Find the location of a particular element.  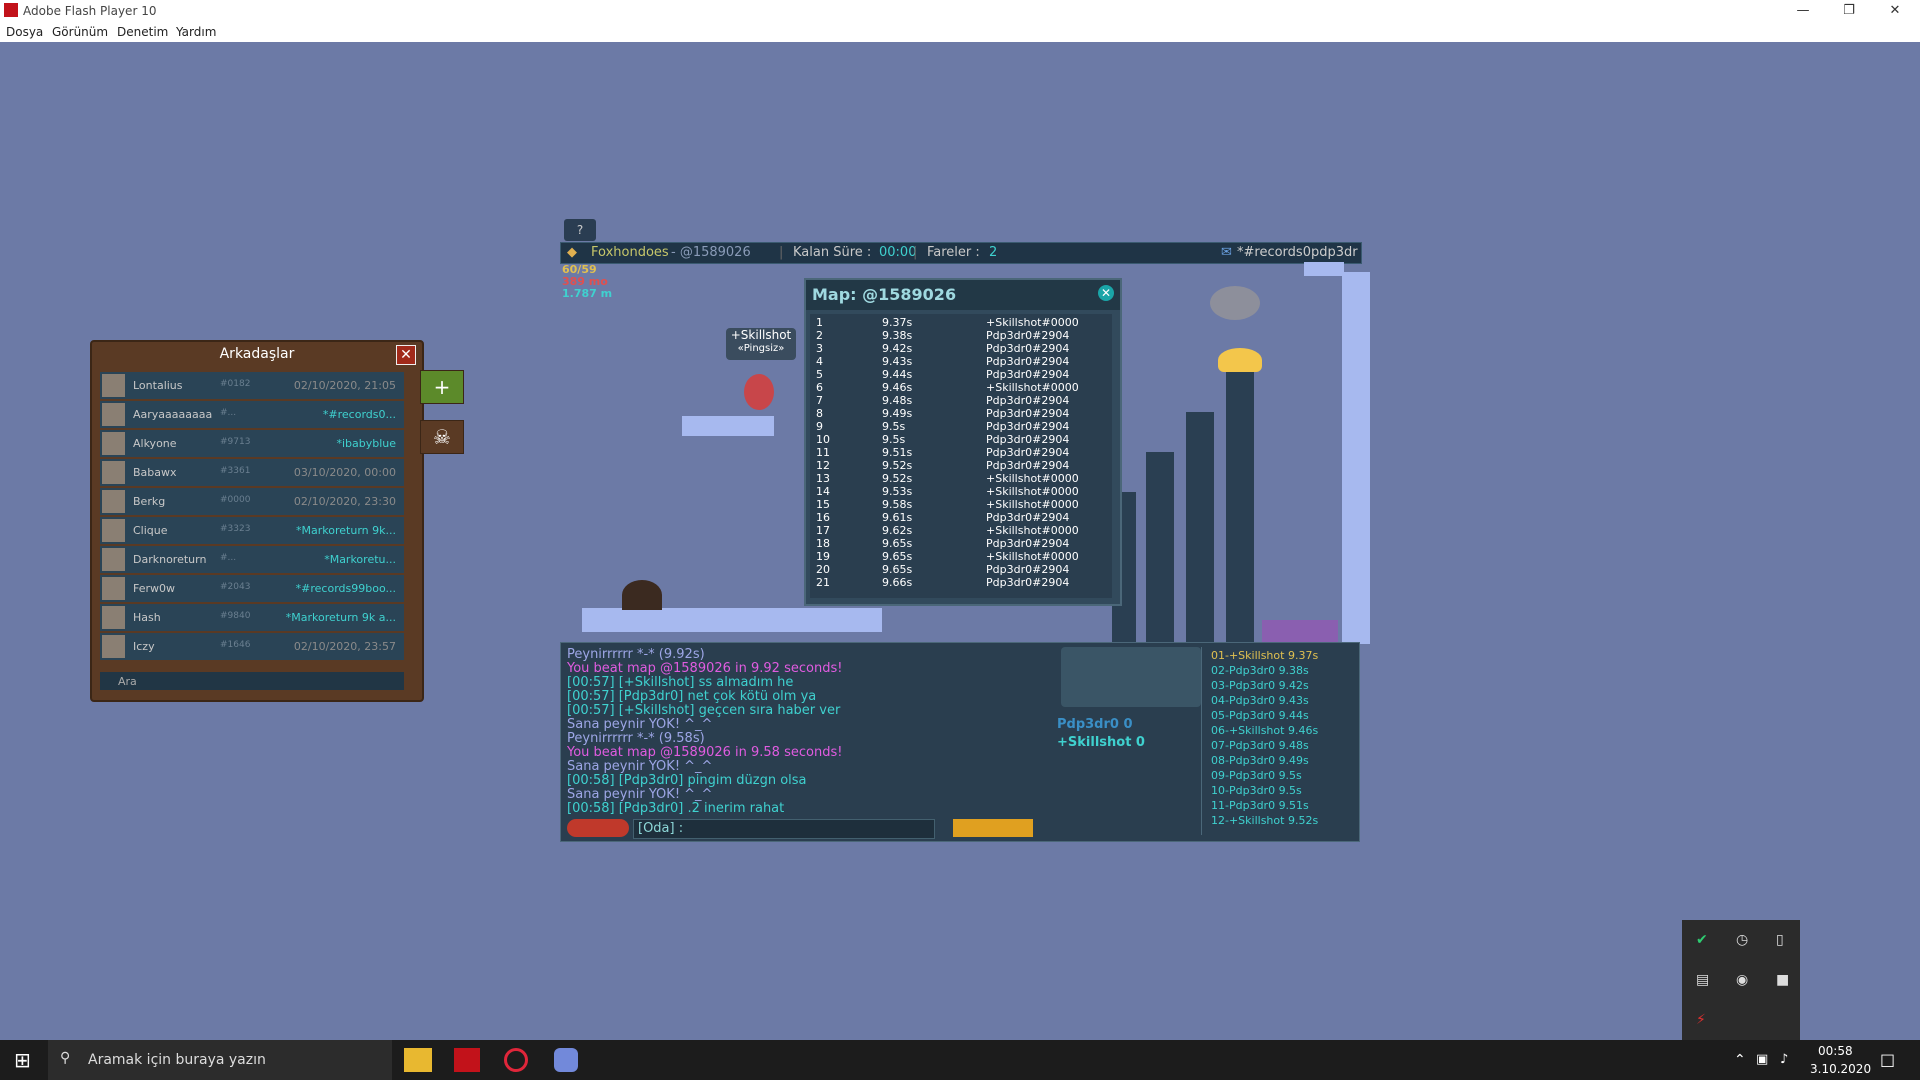

help-button: ? is located at coordinates (580, 230).